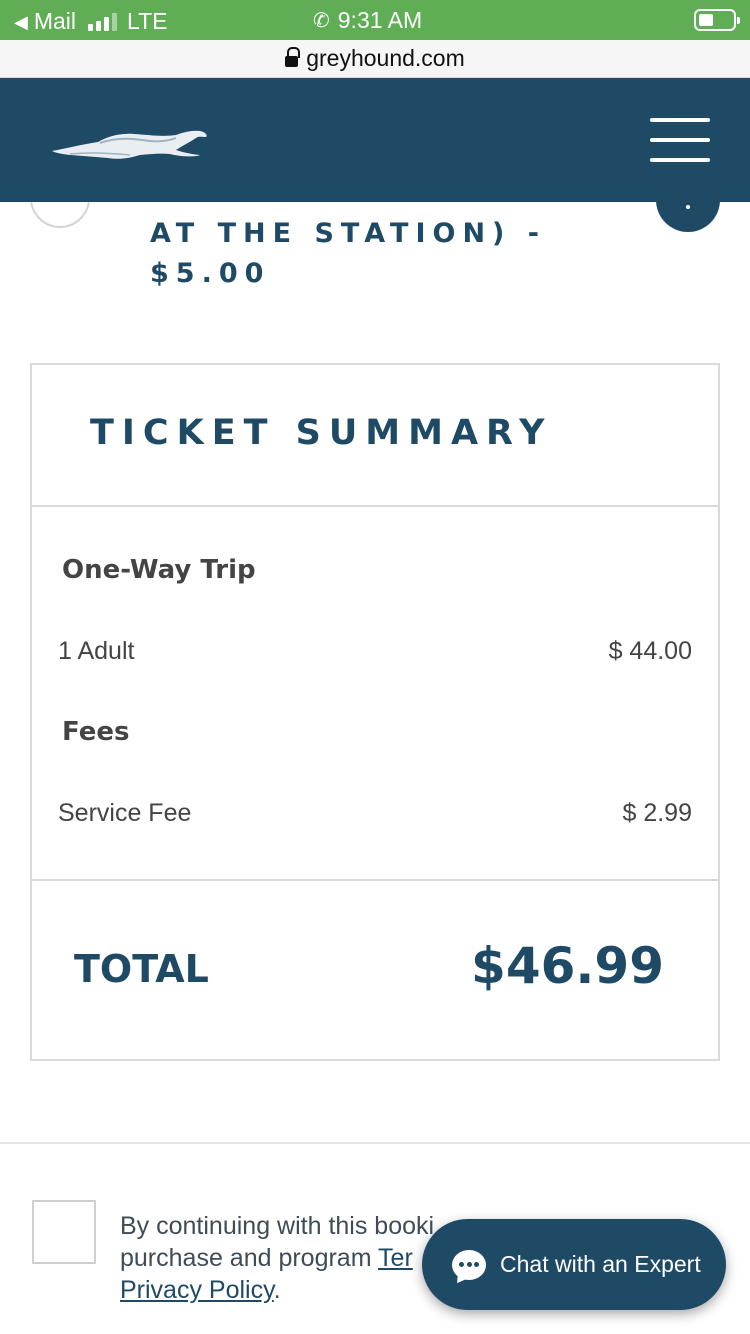 This screenshot has height=1334, width=750. I want to click on terms-trailing: ., so click(277, 1290).